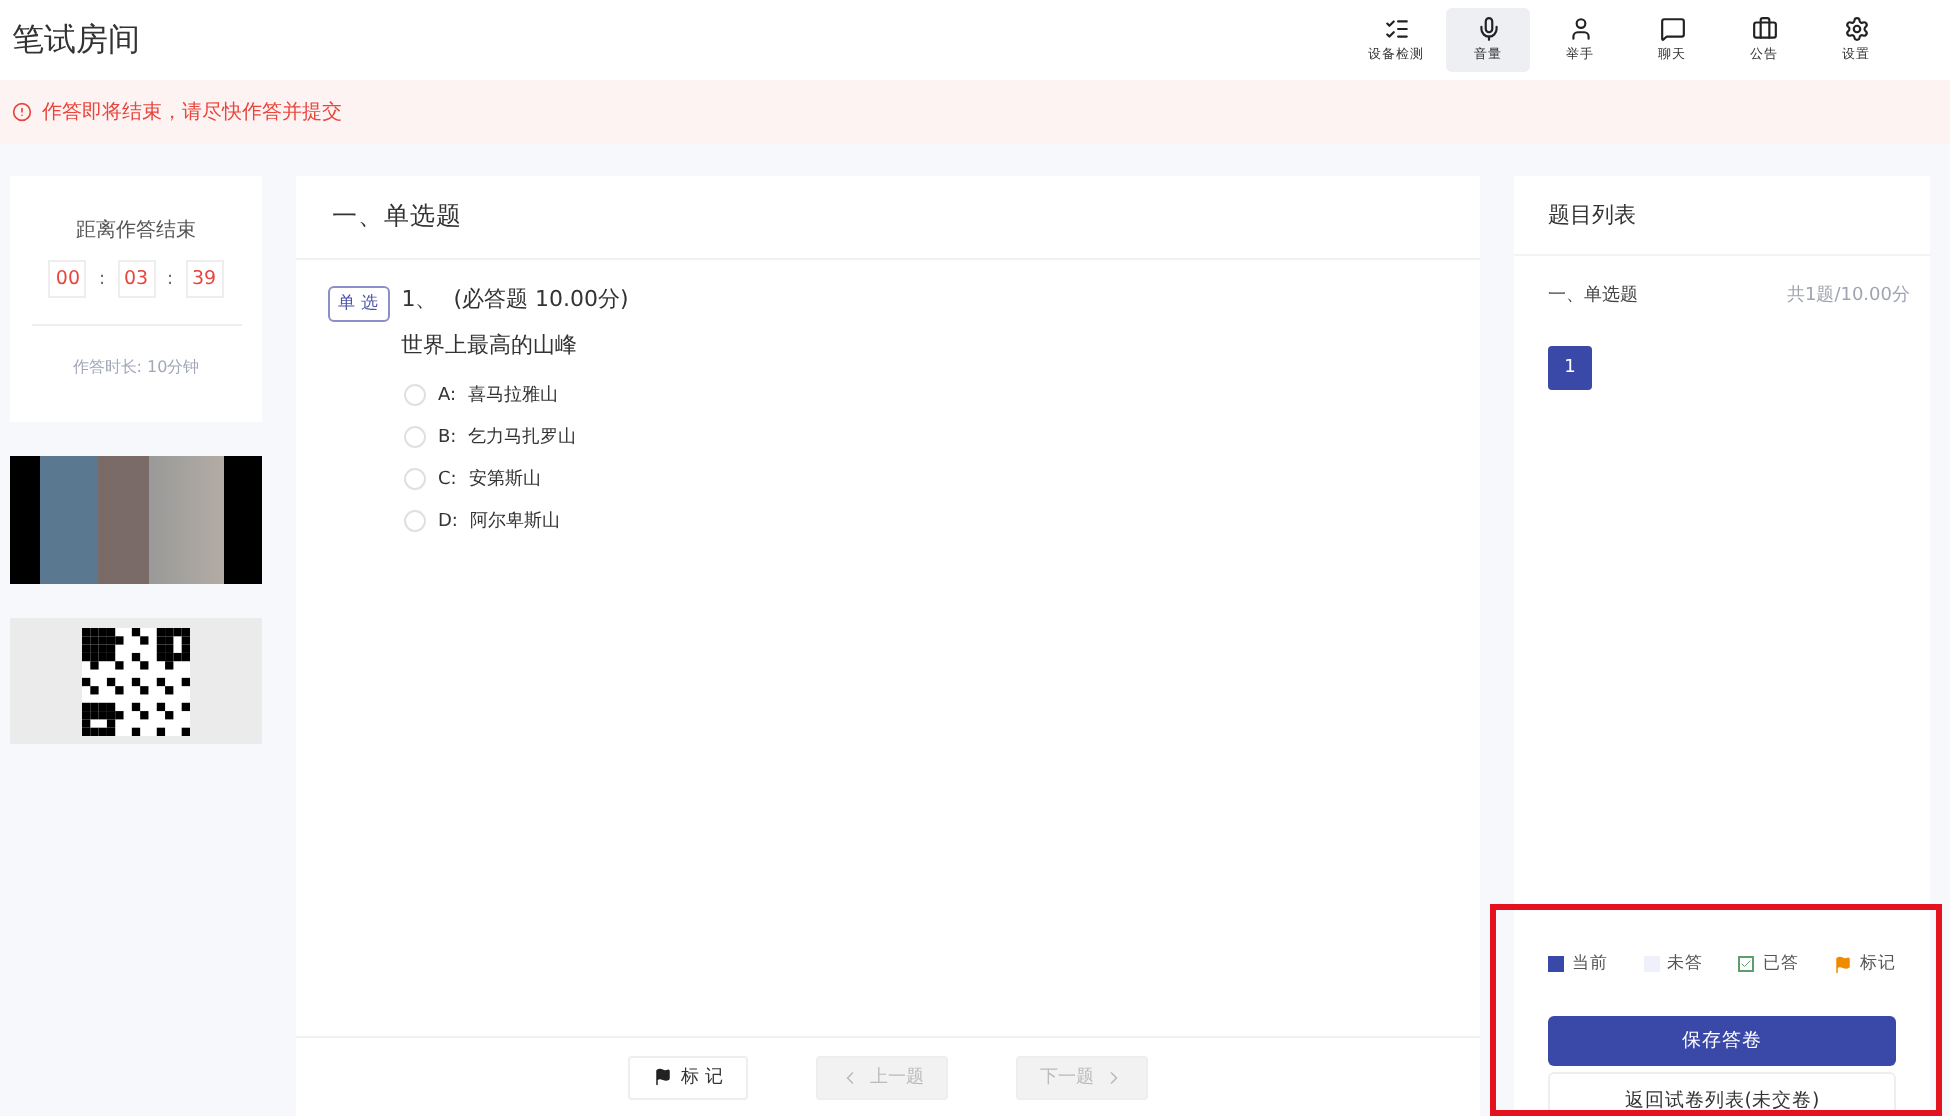 The image size is (1950, 1116). Describe the element at coordinates (888, 218) in the screenshot. I see `section-title: 一、单选题` at that location.